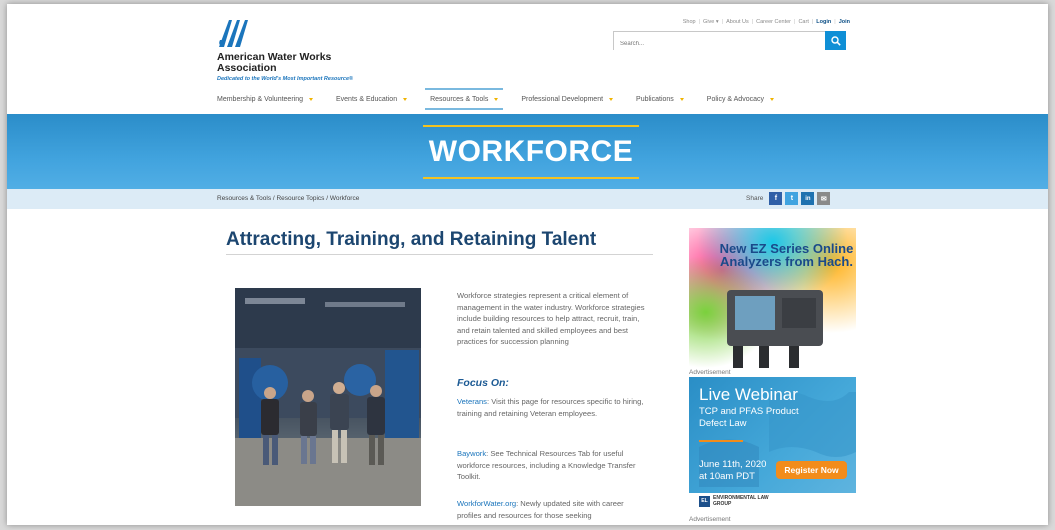  I want to click on search-box, so click(720, 42).